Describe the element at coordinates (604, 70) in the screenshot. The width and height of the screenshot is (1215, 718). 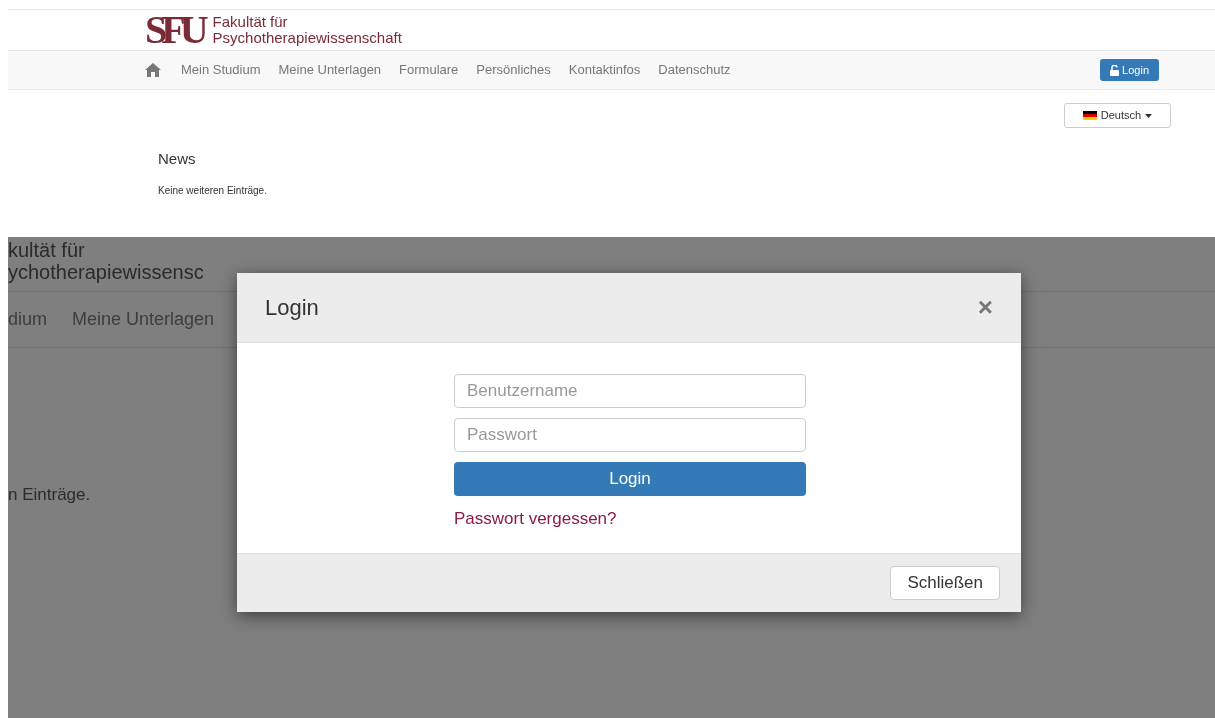
I see `nav-link: Kontaktinfos` at that location.